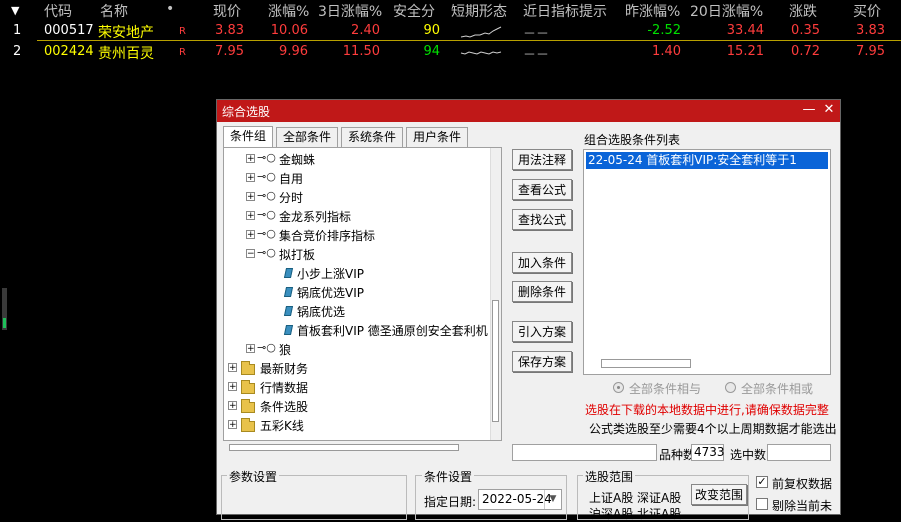  What do you see at coordinates (726, 11) in the screenshot?
I see `col-header-20d-change: 20日涨幅%` at bounding box center [726, 11].